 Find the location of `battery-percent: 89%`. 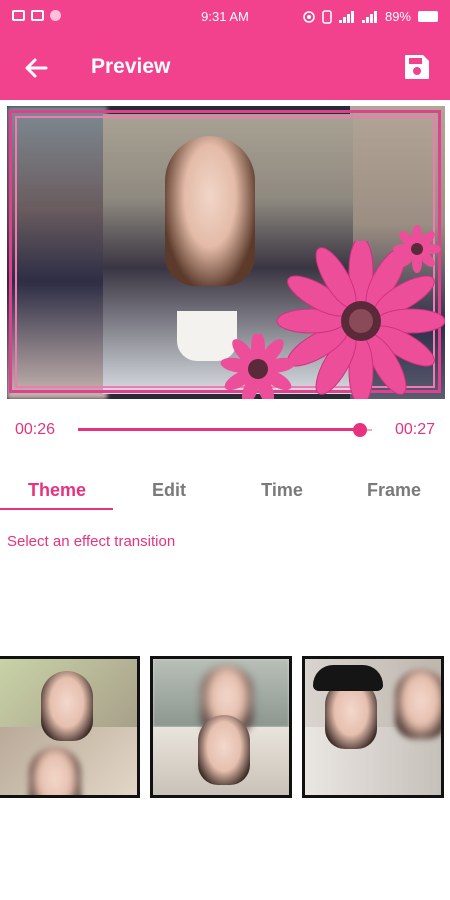

battery-percent: 89% is located at coordinates (397, 16).